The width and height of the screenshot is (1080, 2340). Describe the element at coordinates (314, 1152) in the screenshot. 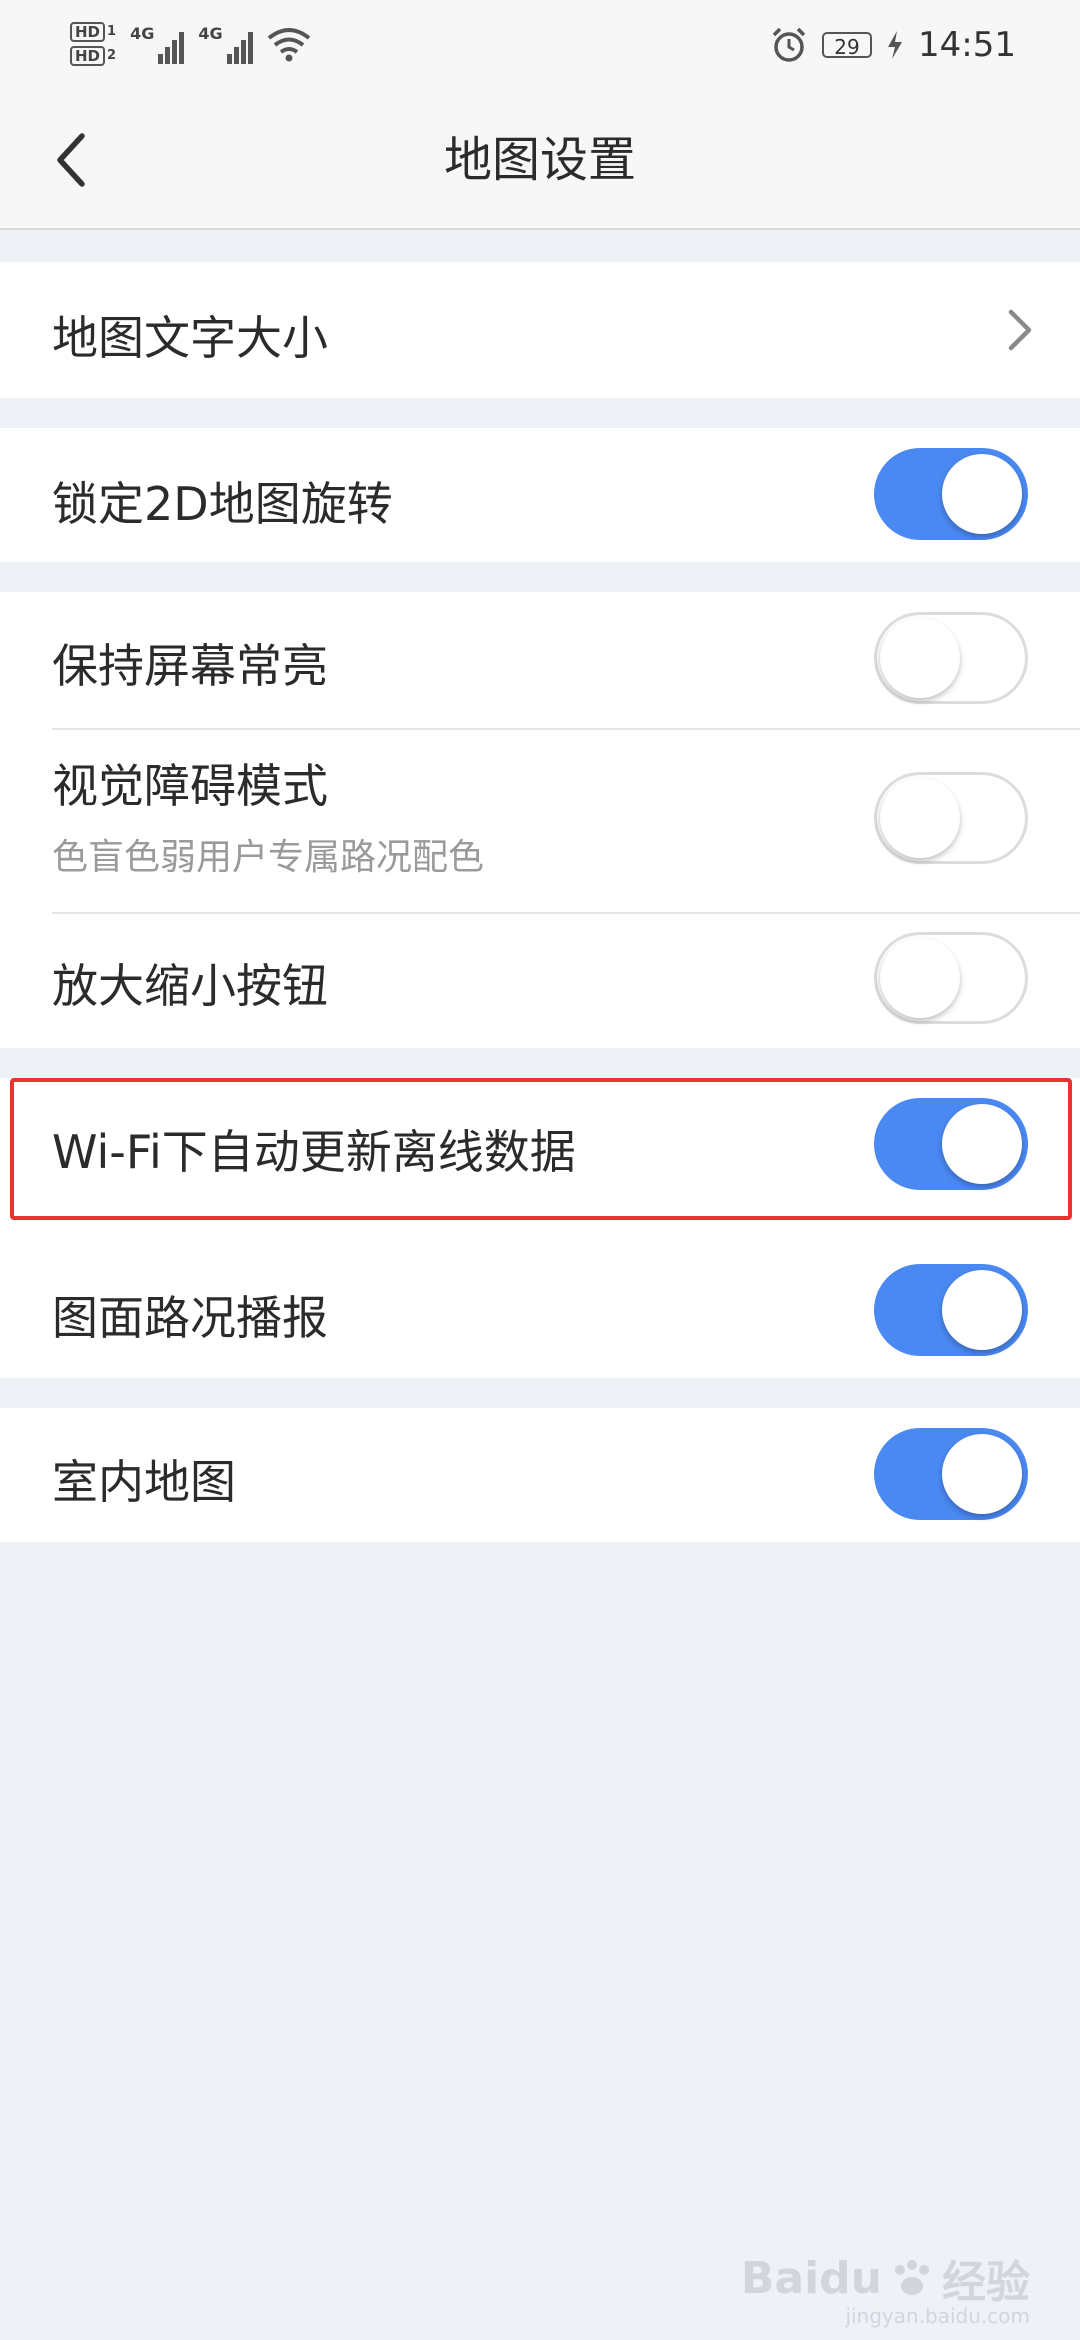

I see `row-label: Wi-Fi下自动更新离线数据` at that location.